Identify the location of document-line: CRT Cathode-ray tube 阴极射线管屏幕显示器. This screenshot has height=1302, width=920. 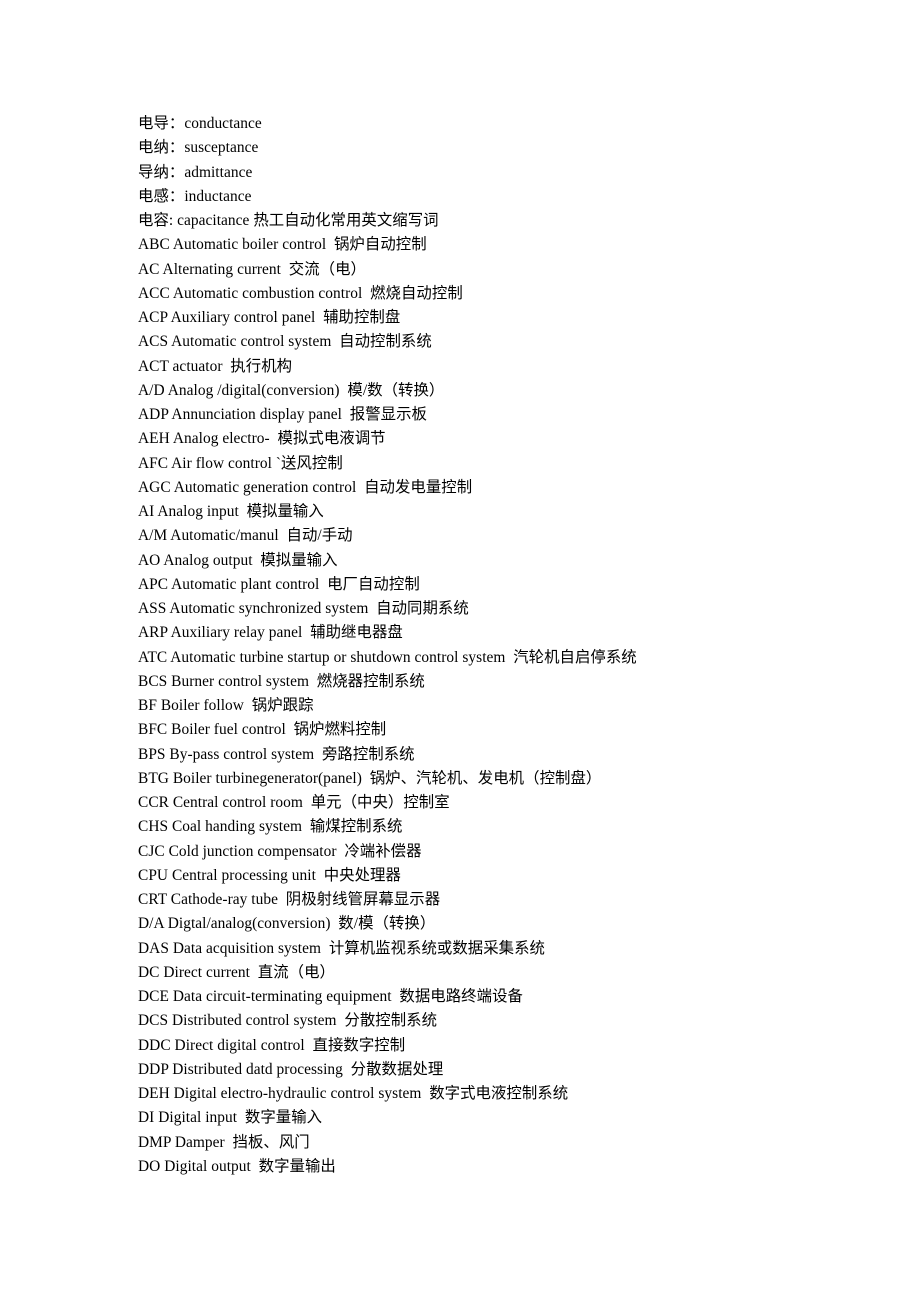
(289, 899).